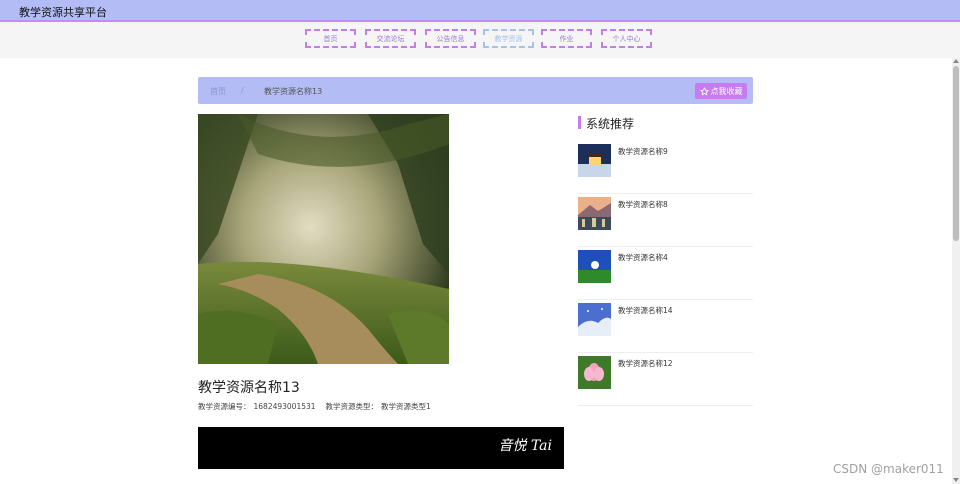 This screenshot has height=484, width=960. Describe the element at coordinates (406, 406) in the screenshot. I see `resource-type-value: 教学资源类型1` at that location.